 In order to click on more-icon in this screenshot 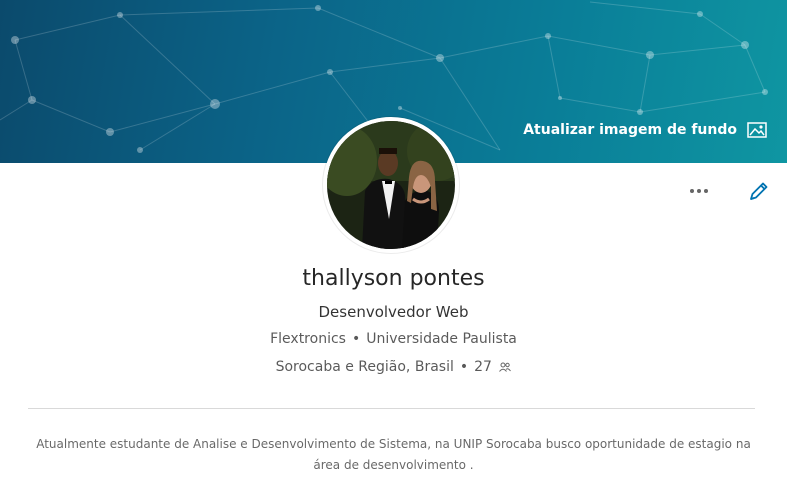, I will do `click(699, 191)`.